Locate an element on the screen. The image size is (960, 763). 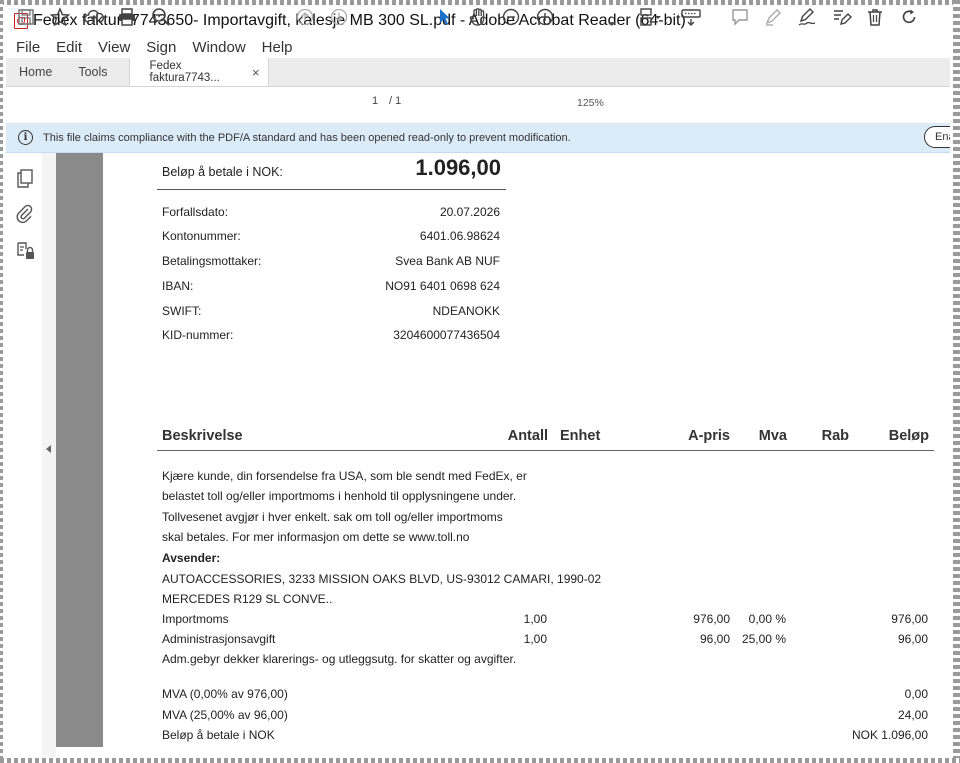
table-header-divider is located at coordinates (545, 450).